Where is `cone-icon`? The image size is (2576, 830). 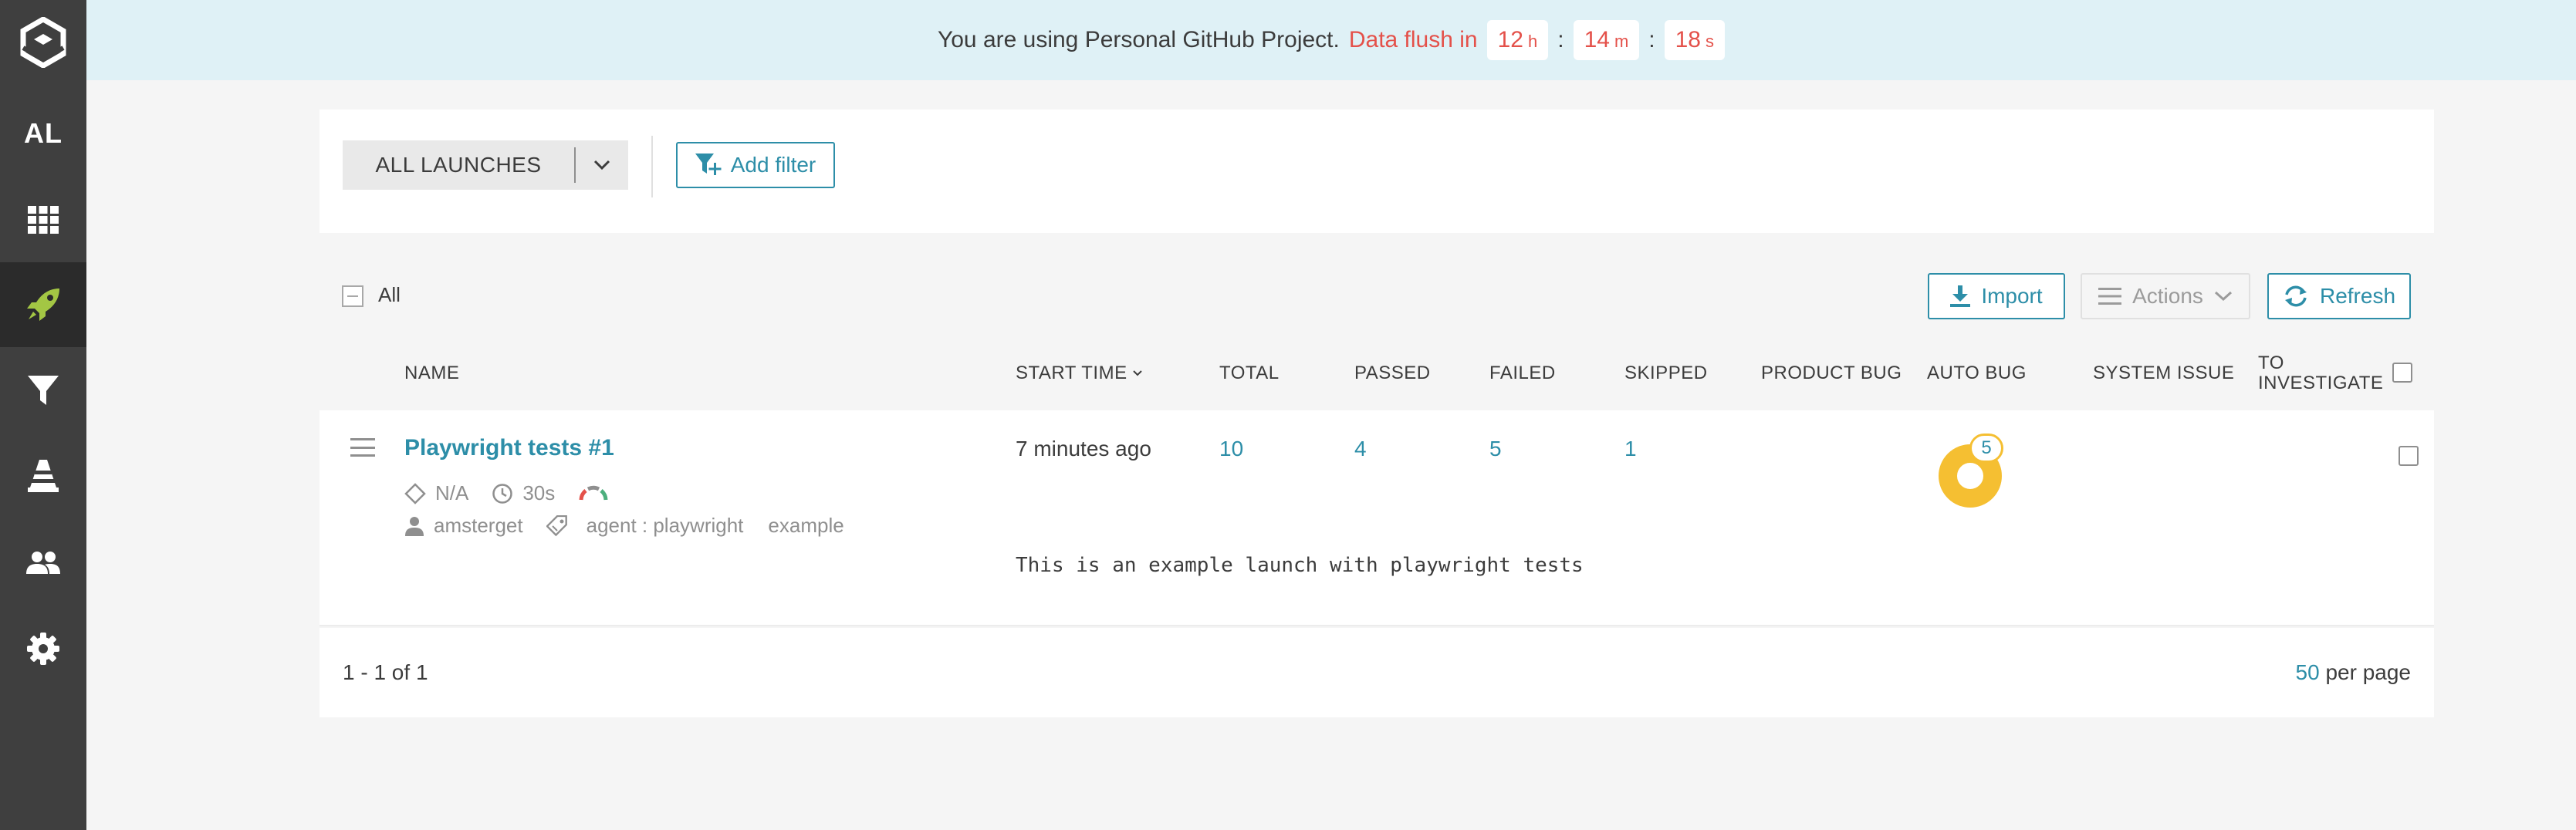 cone-icon is located at coordinates (43, 476).